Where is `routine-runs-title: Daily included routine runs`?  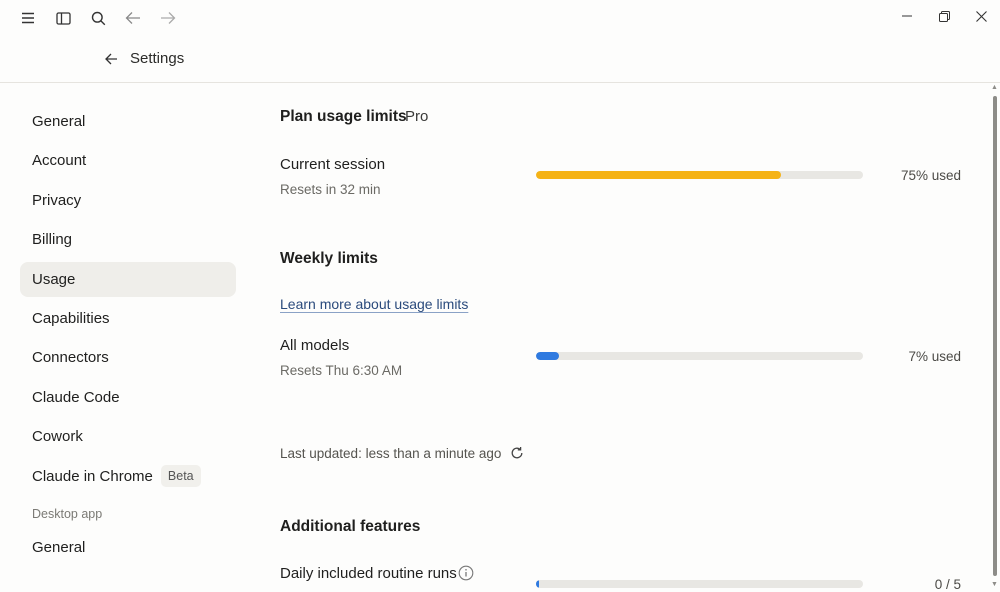
routine-runs-title: Daily included routine runs is located at coordinates (368, 573).